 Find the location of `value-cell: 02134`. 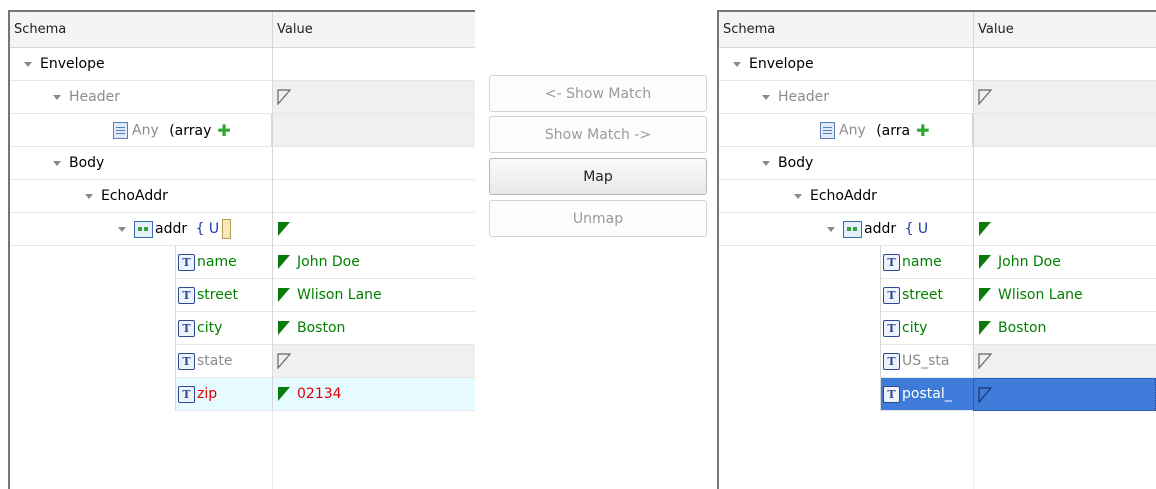

value-cell: 02134 is located at coordinates (373, 394).